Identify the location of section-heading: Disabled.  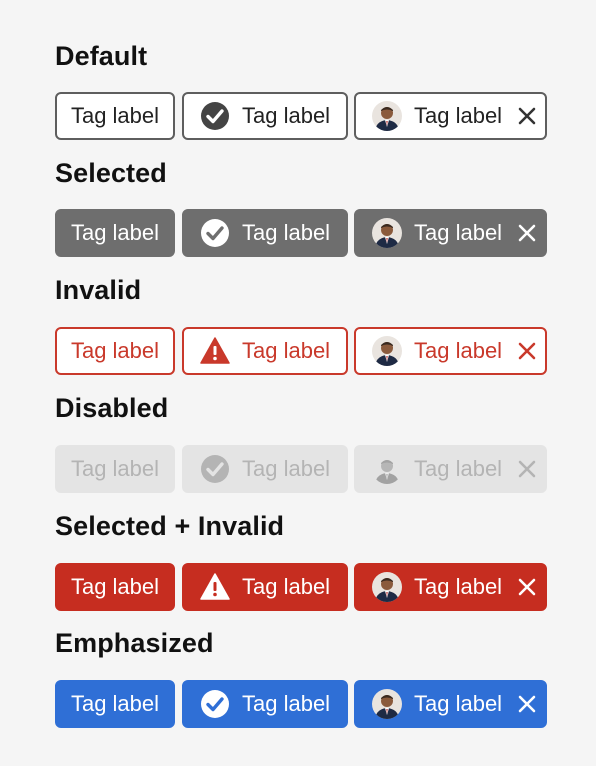
(112, 408).